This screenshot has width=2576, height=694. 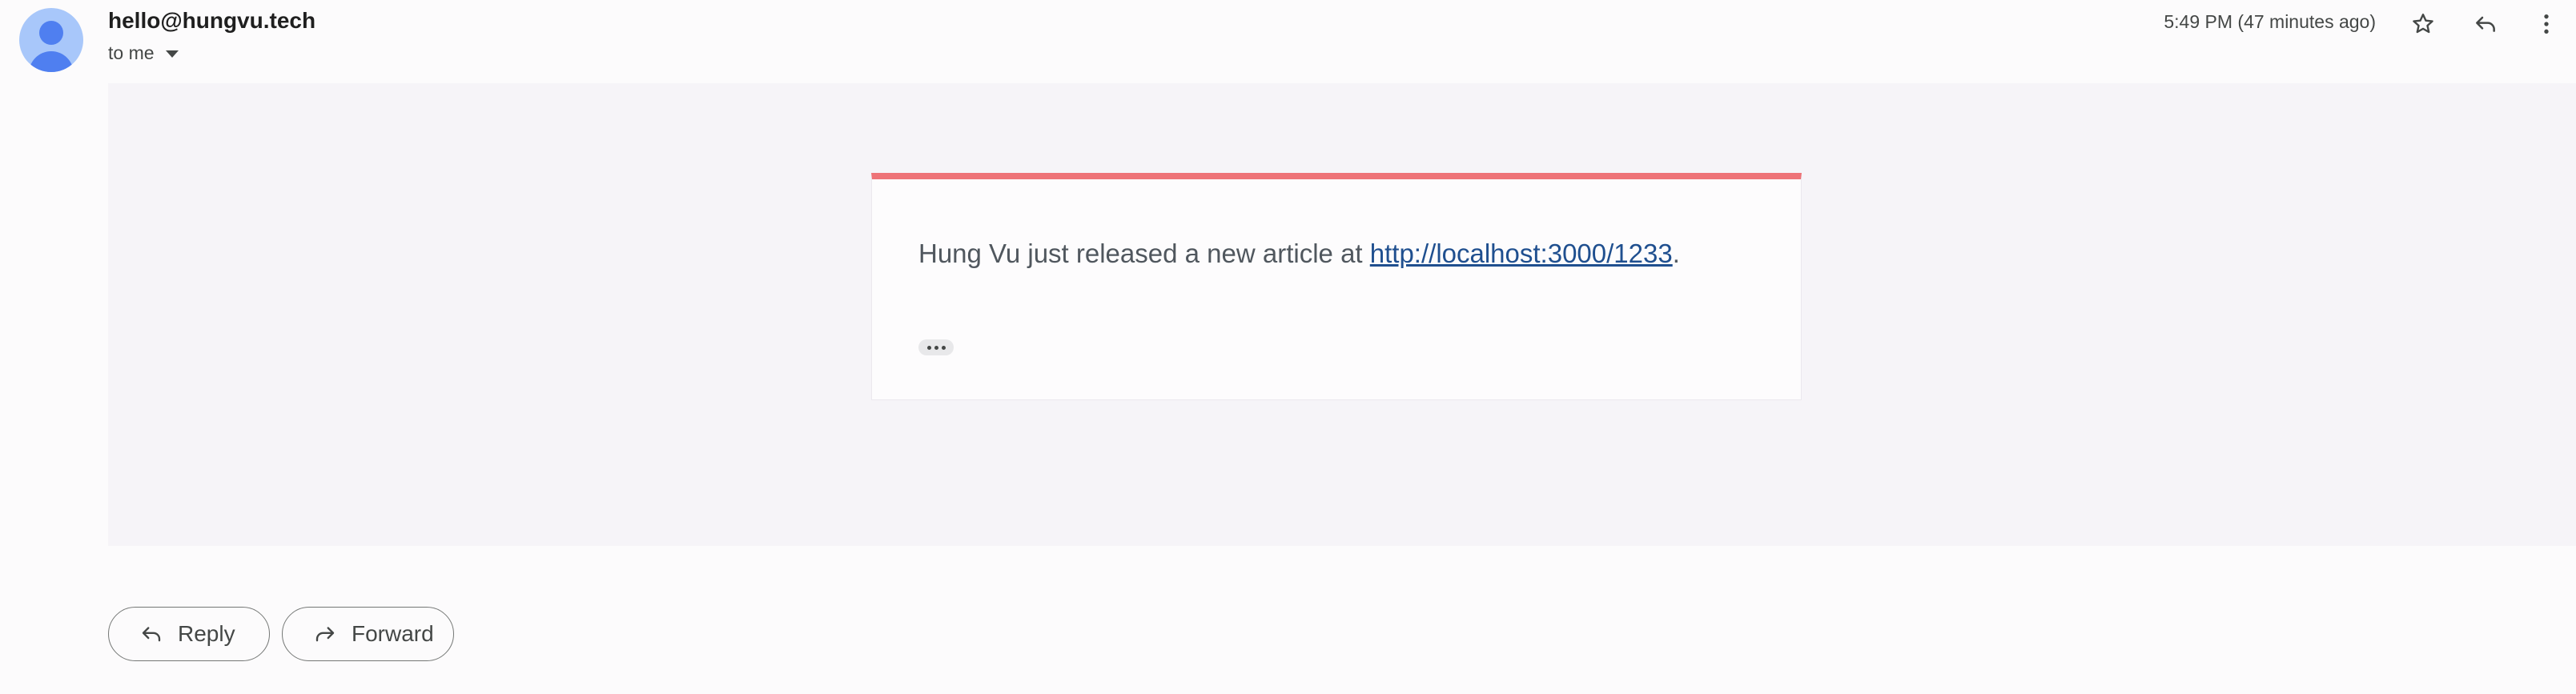 I want to click on reply-button: Reply, so click(x=189, y=634).